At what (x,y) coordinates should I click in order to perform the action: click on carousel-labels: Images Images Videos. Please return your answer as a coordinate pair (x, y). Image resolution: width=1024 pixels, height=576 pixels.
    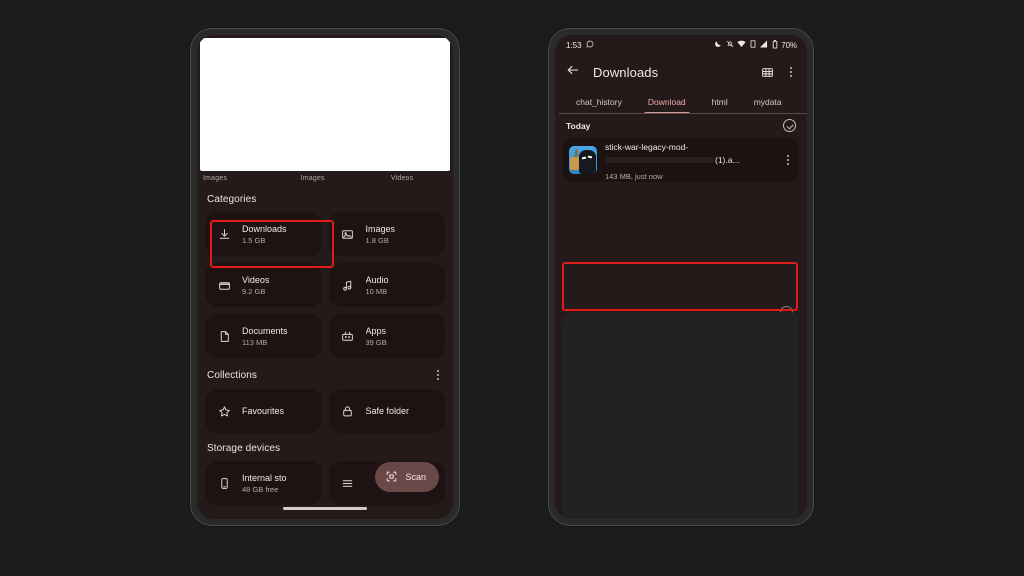
    Looking at the image, I should click on (325, 177).